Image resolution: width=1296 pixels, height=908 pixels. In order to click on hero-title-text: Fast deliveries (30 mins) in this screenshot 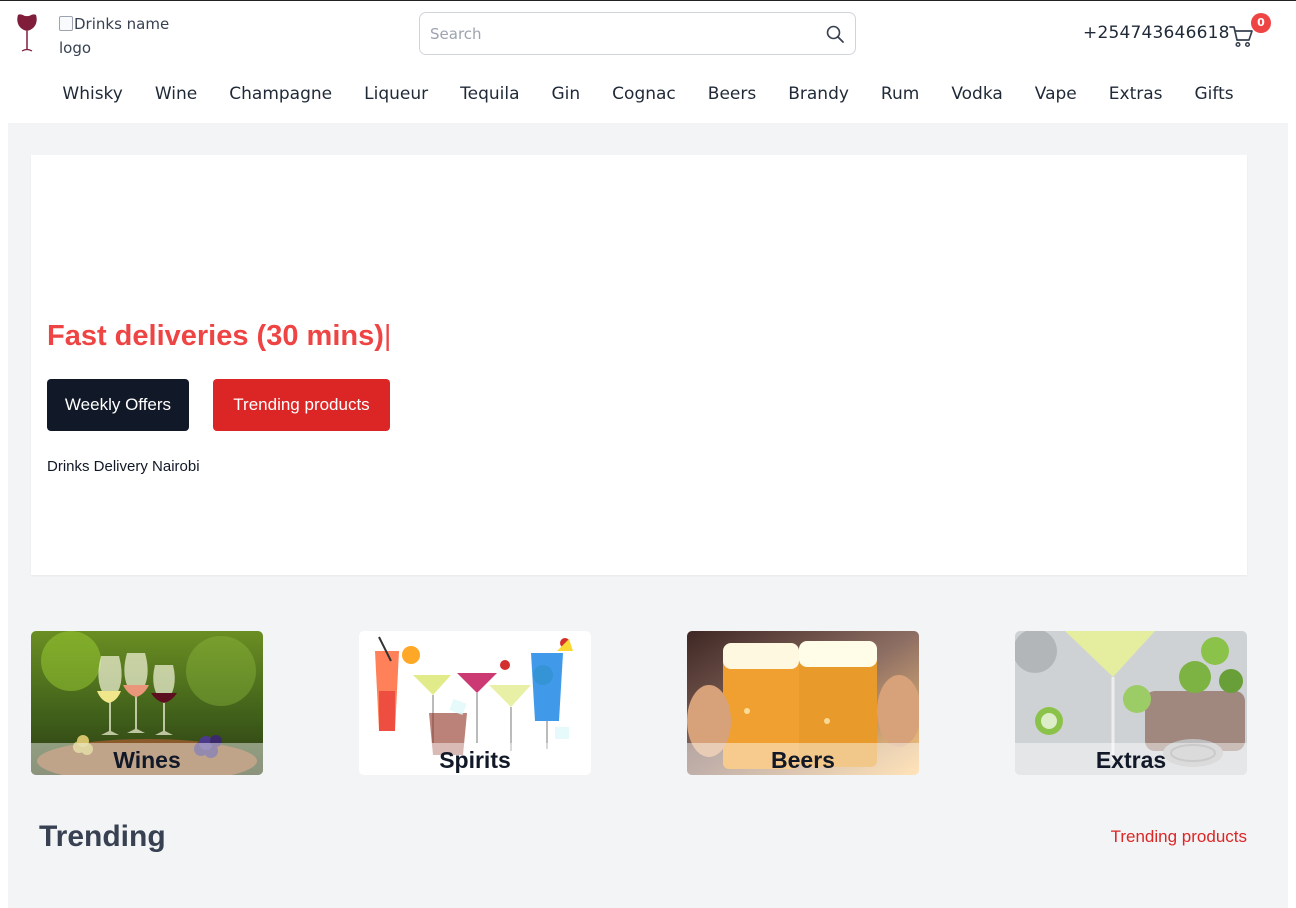, I will do `click(215, 336)`.